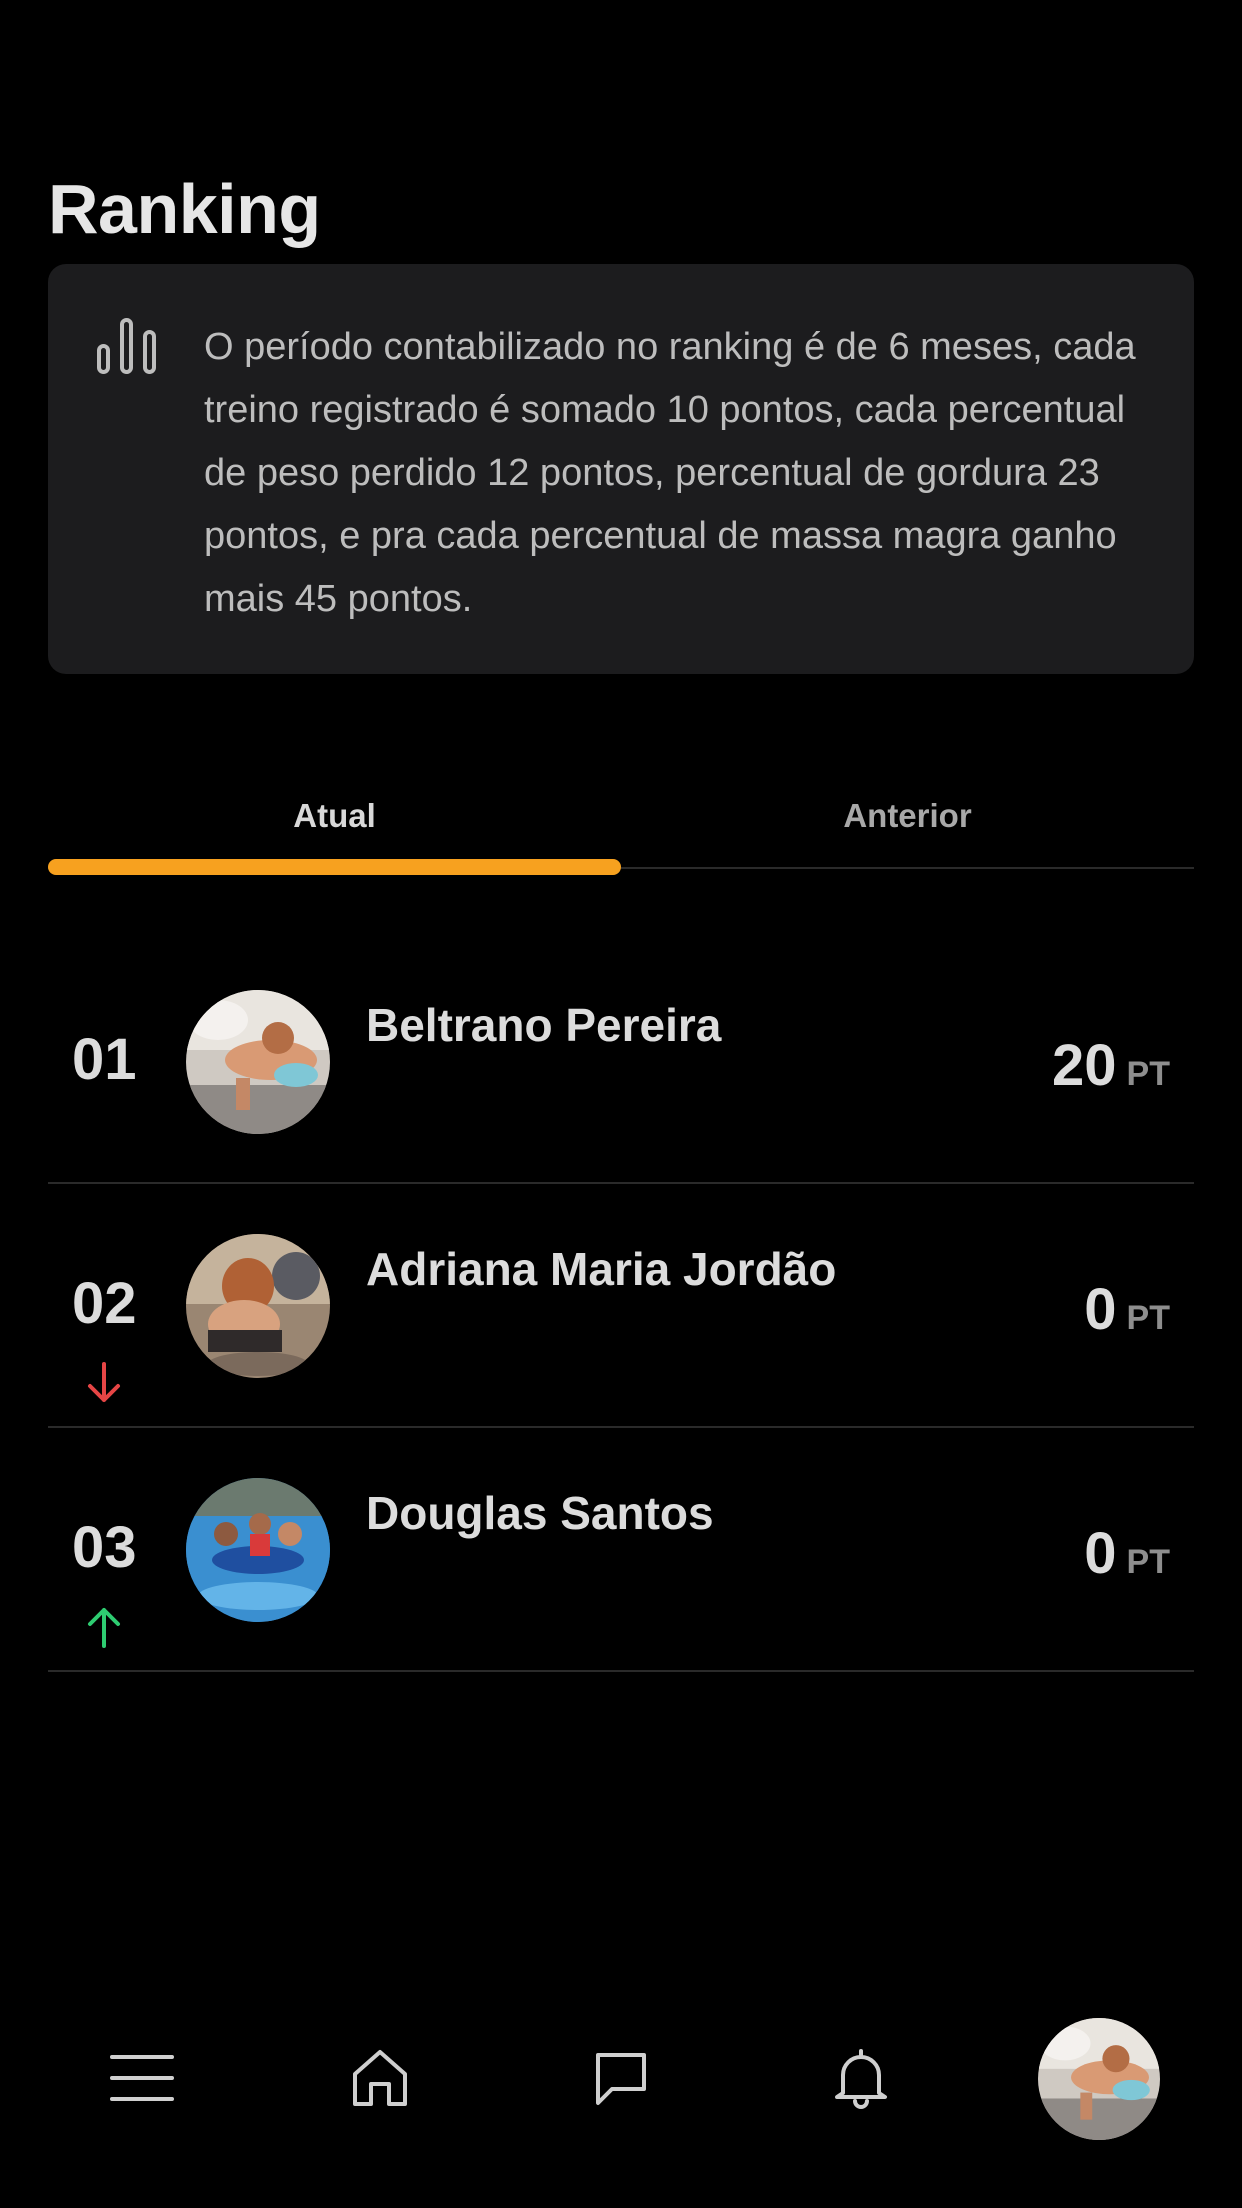  What do you see at coordinates (104, 1059) in the screenshot?
I see `rank-position: 01` at bounding box center [104, 1059].